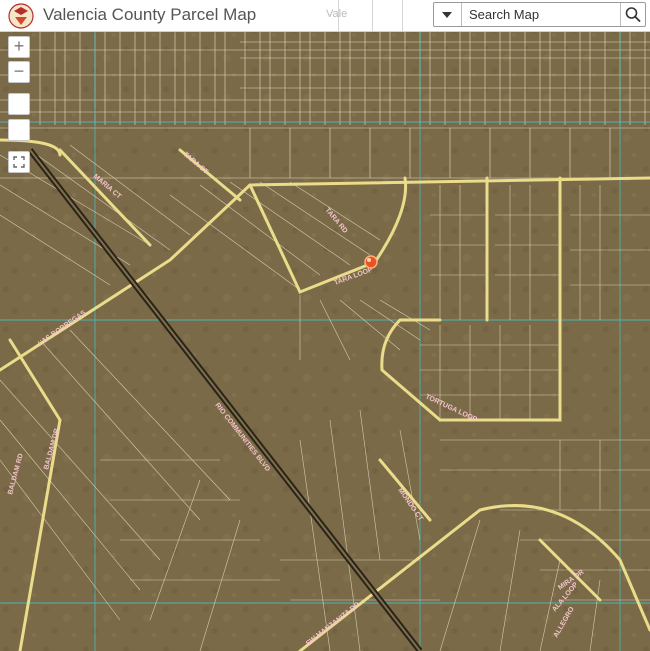 This screenshot has height=651, width=650. Describe the element at coordinates (21, 16) in the screenshot. I see `valencia-county-logo-icon` at that location.